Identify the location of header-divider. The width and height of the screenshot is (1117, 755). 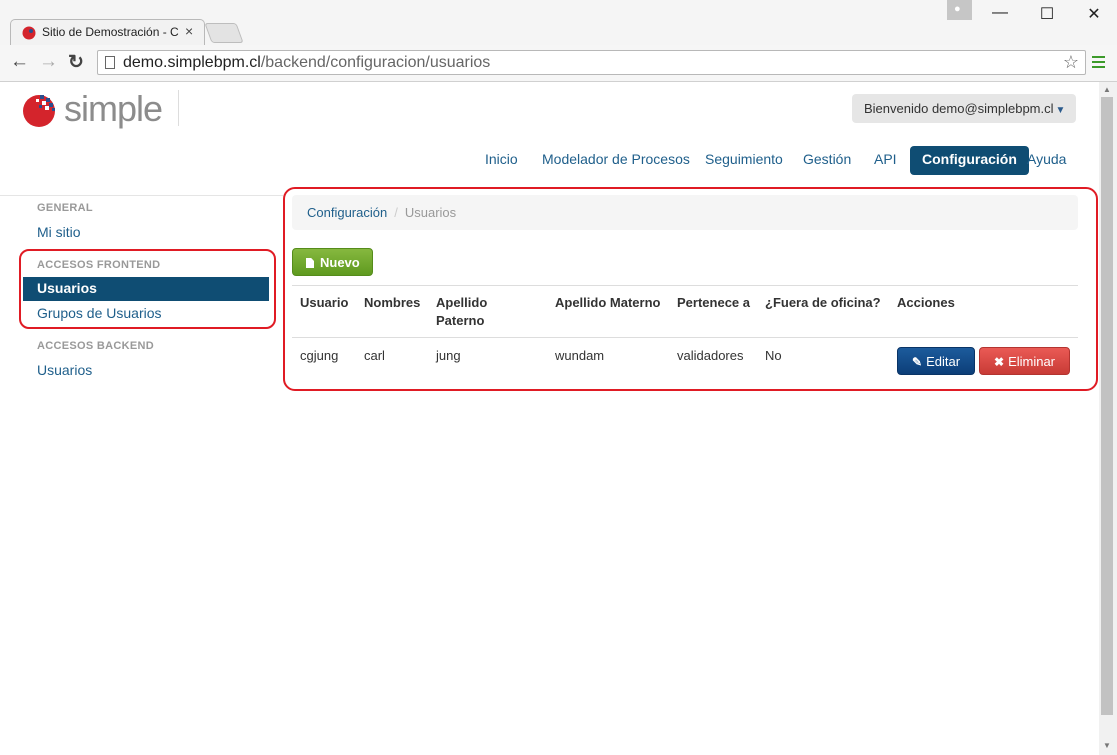
(141, 195).